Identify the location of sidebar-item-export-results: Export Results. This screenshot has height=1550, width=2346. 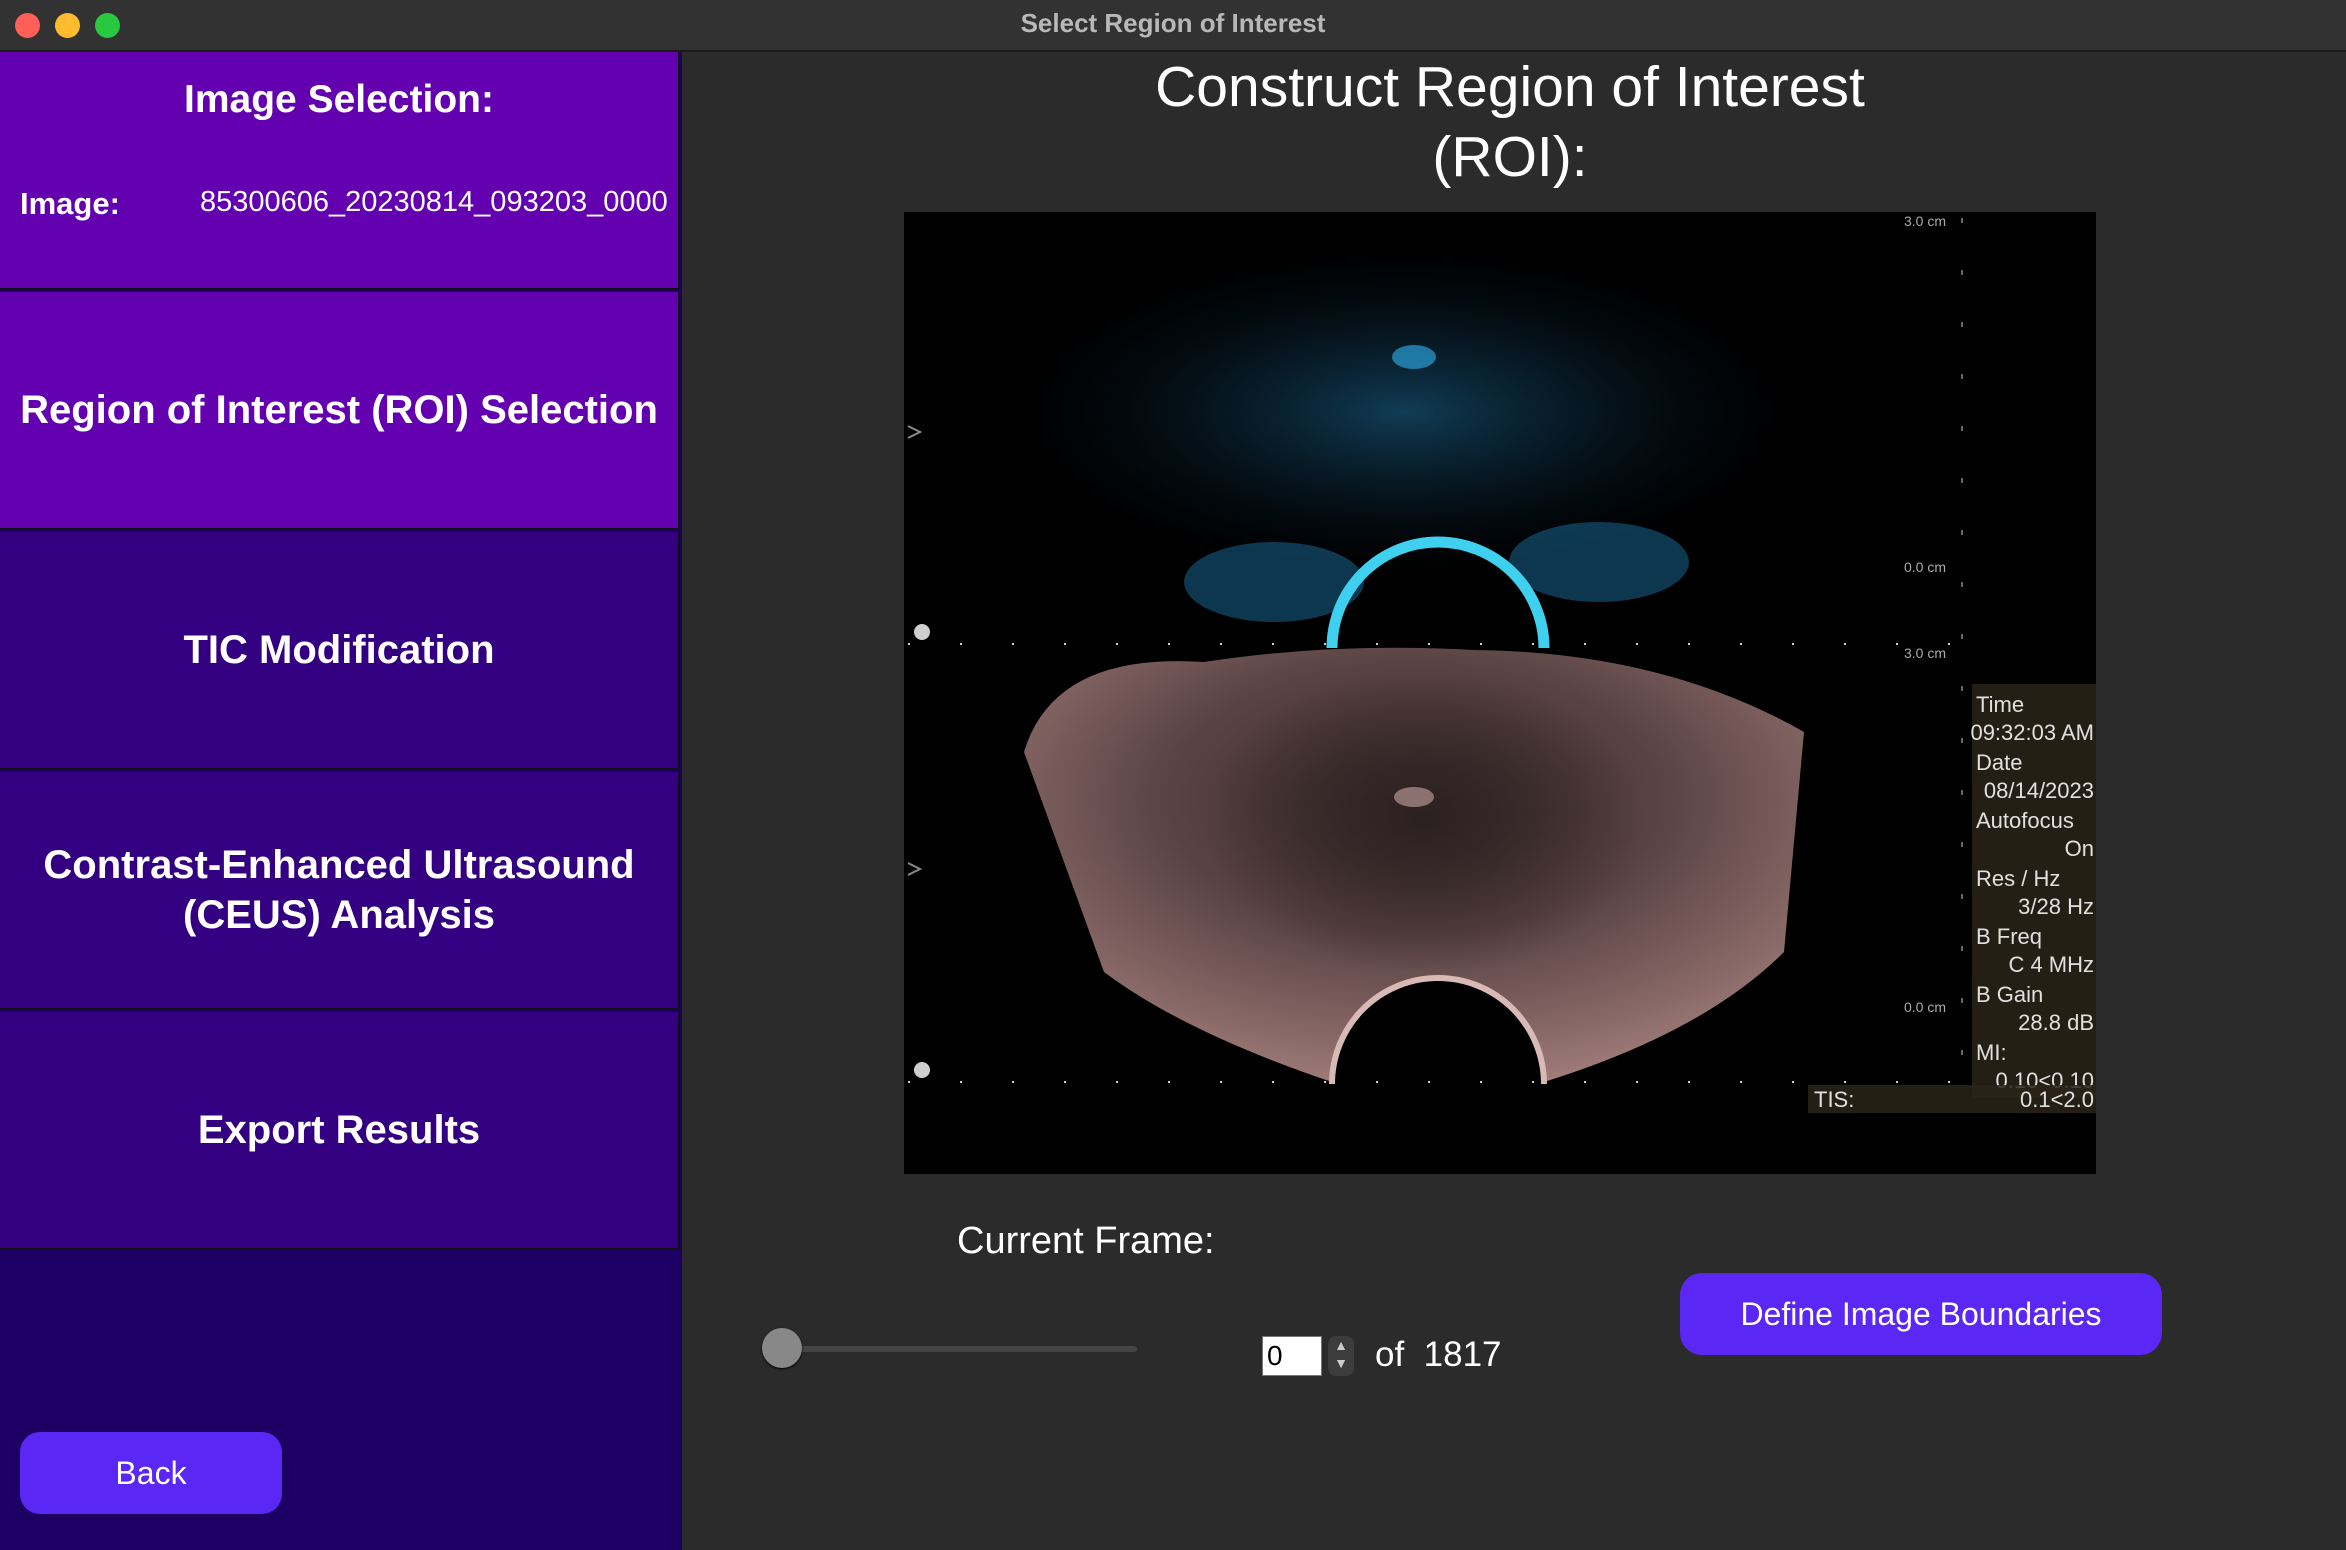
(340, 1131).